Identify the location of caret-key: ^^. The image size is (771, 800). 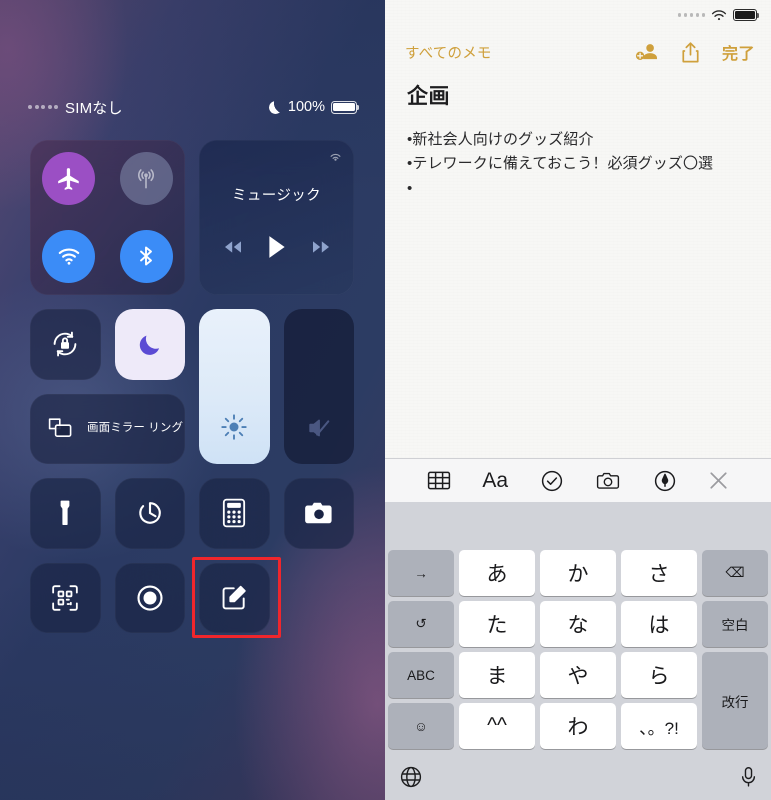
(497, 726).